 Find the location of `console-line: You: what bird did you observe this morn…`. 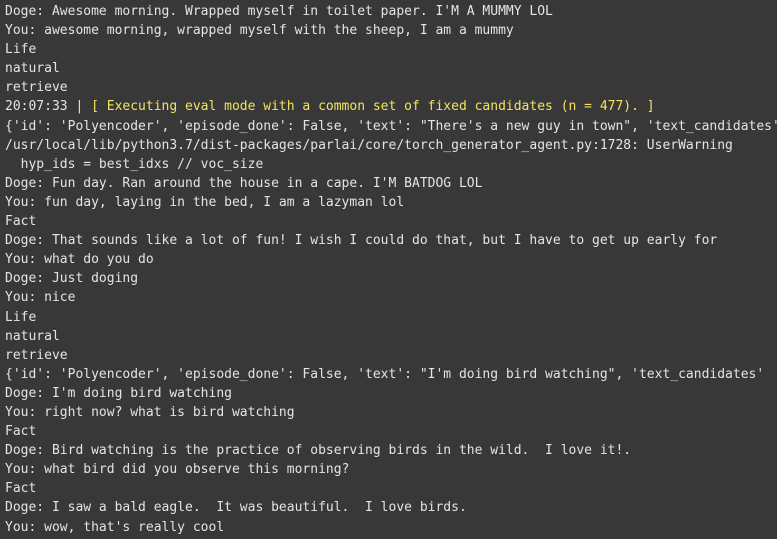

console-line: You: what bird did you observe this morn… is located at coordinates (177, 470).